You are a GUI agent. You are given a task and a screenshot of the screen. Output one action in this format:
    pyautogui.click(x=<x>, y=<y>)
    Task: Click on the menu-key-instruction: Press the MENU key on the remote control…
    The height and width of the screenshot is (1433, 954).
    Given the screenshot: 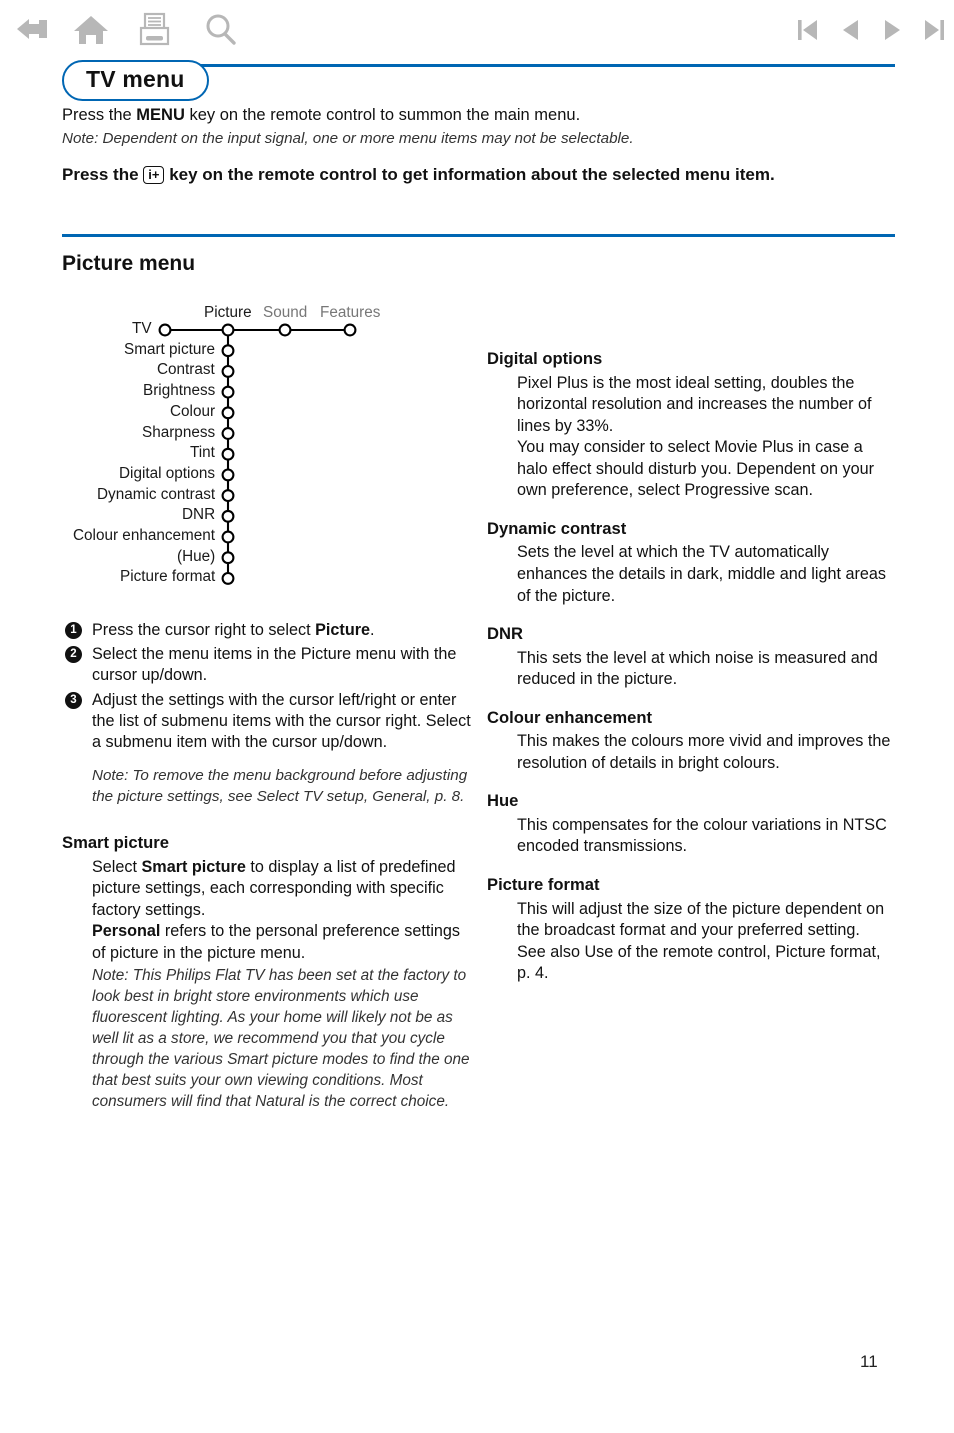 What is the action you would take?
    pyautogui.click(x=462, y=115)
    